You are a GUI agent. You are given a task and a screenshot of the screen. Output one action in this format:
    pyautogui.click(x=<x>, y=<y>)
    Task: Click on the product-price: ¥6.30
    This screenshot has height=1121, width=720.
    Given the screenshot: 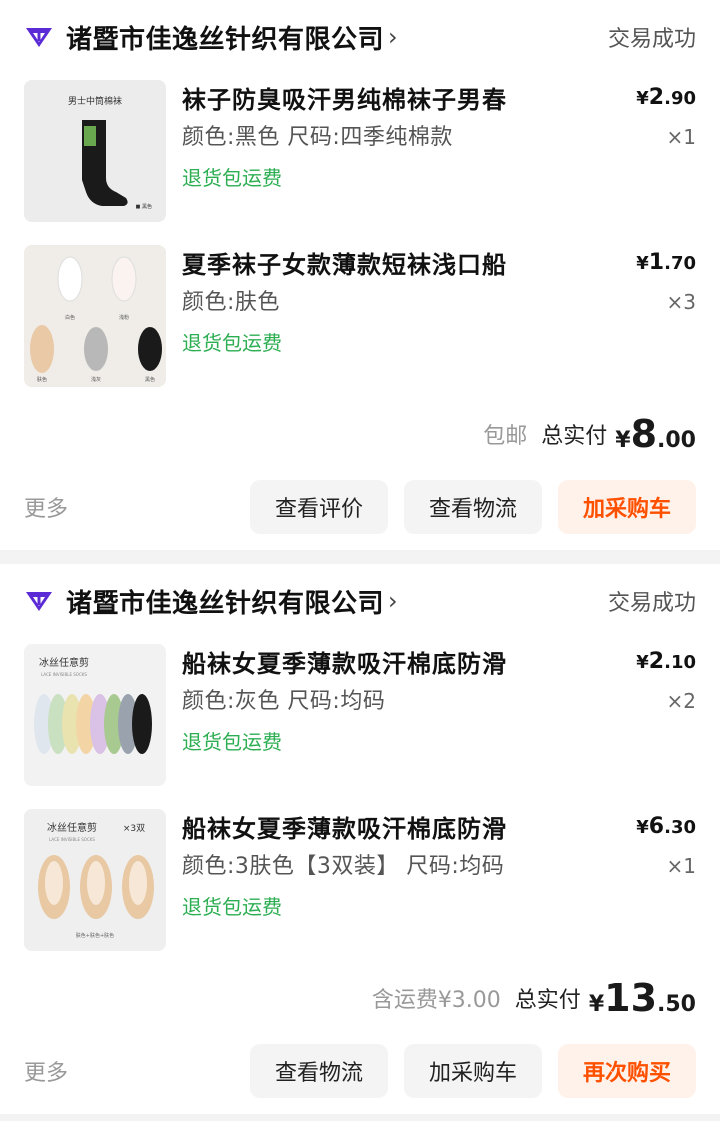 What is the action you would take?
    pyautogui.click(x=666, y=826)
    